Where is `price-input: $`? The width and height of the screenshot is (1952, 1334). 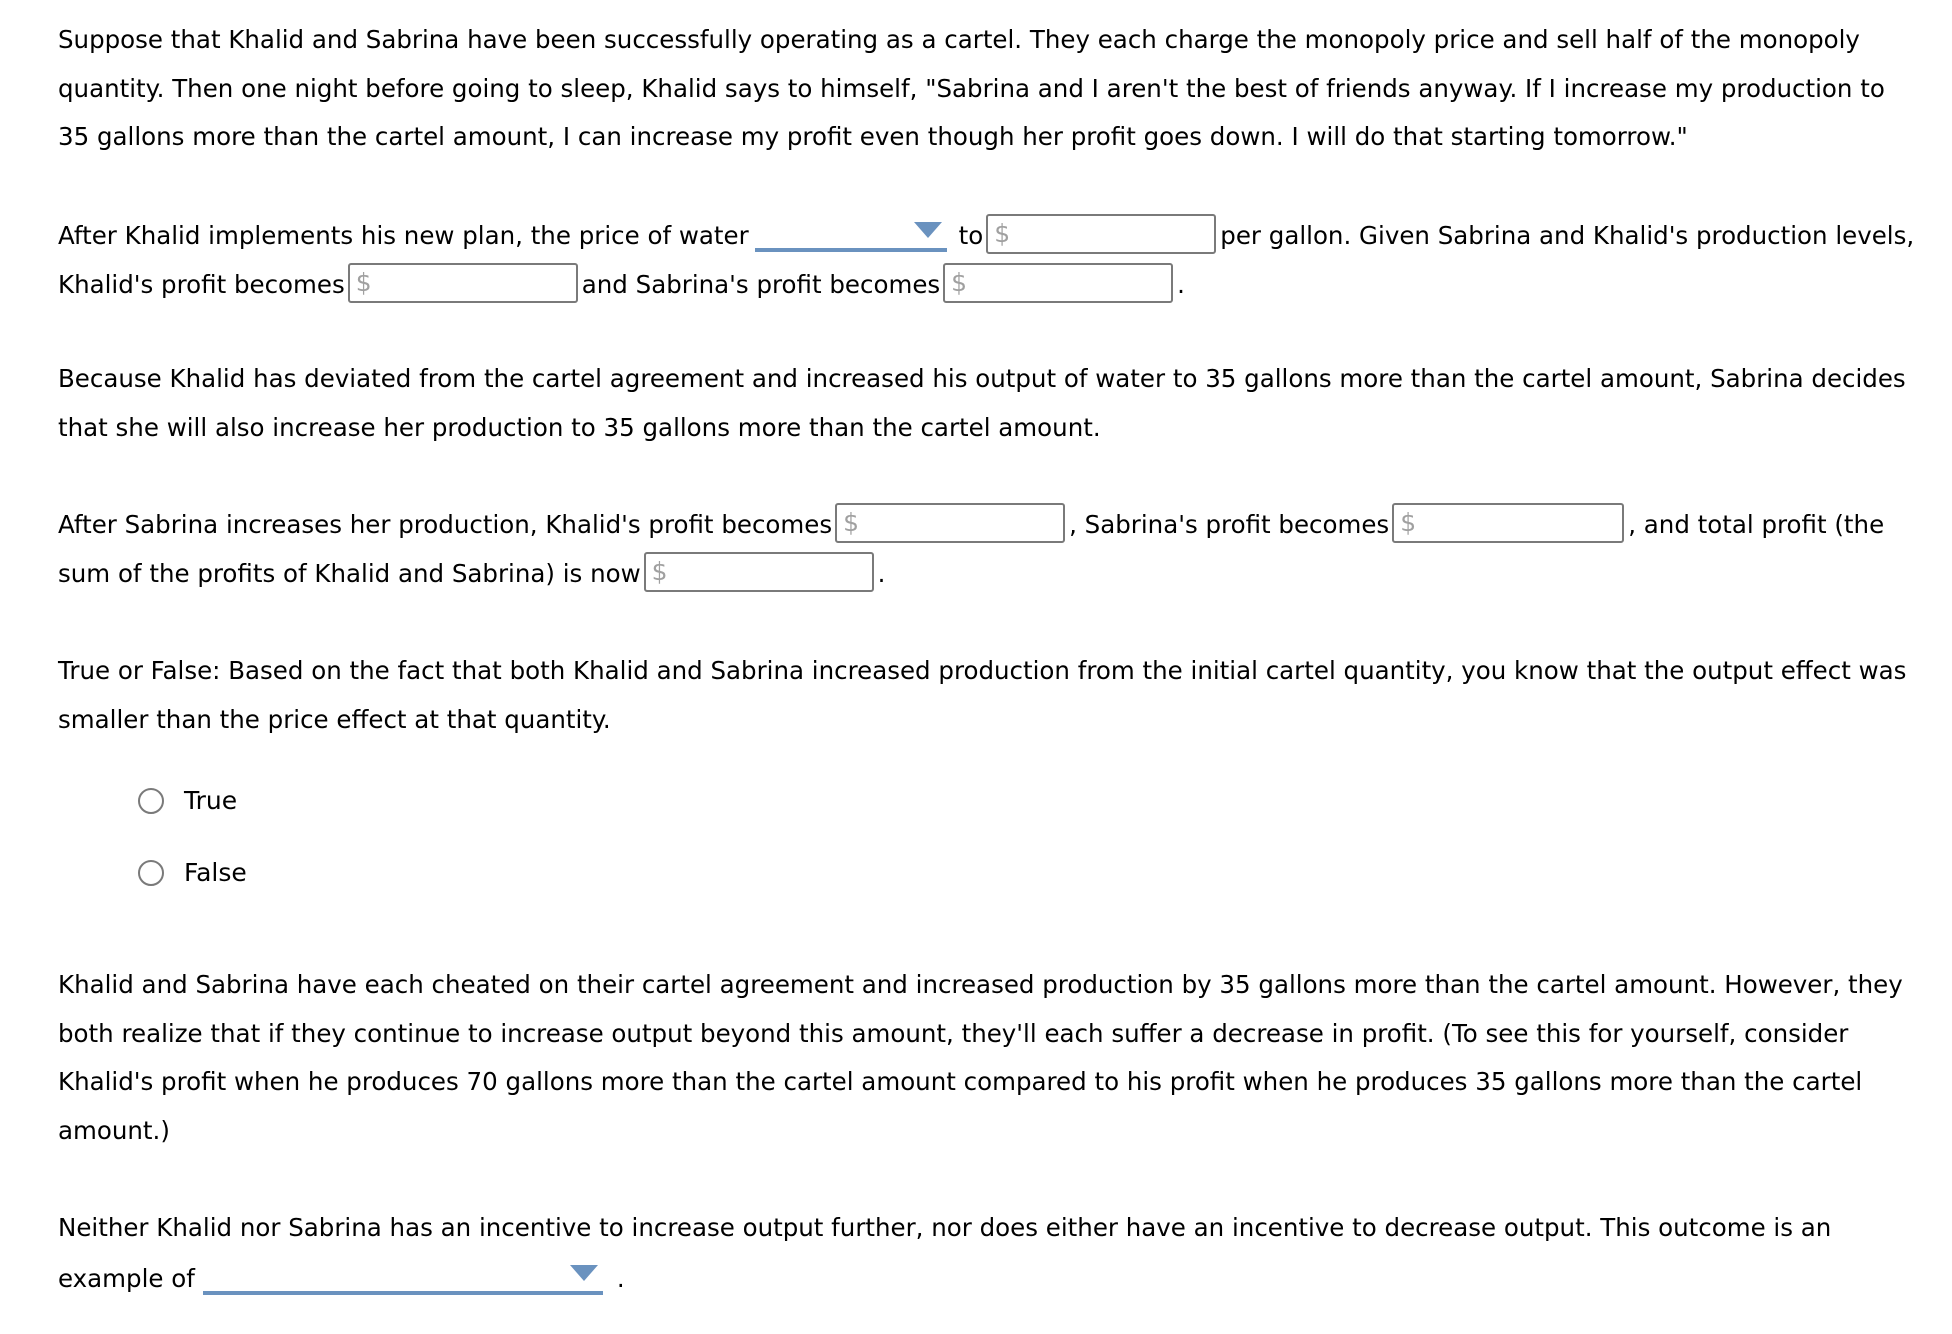
price-input: $ is located at coordinates (1101, 234).